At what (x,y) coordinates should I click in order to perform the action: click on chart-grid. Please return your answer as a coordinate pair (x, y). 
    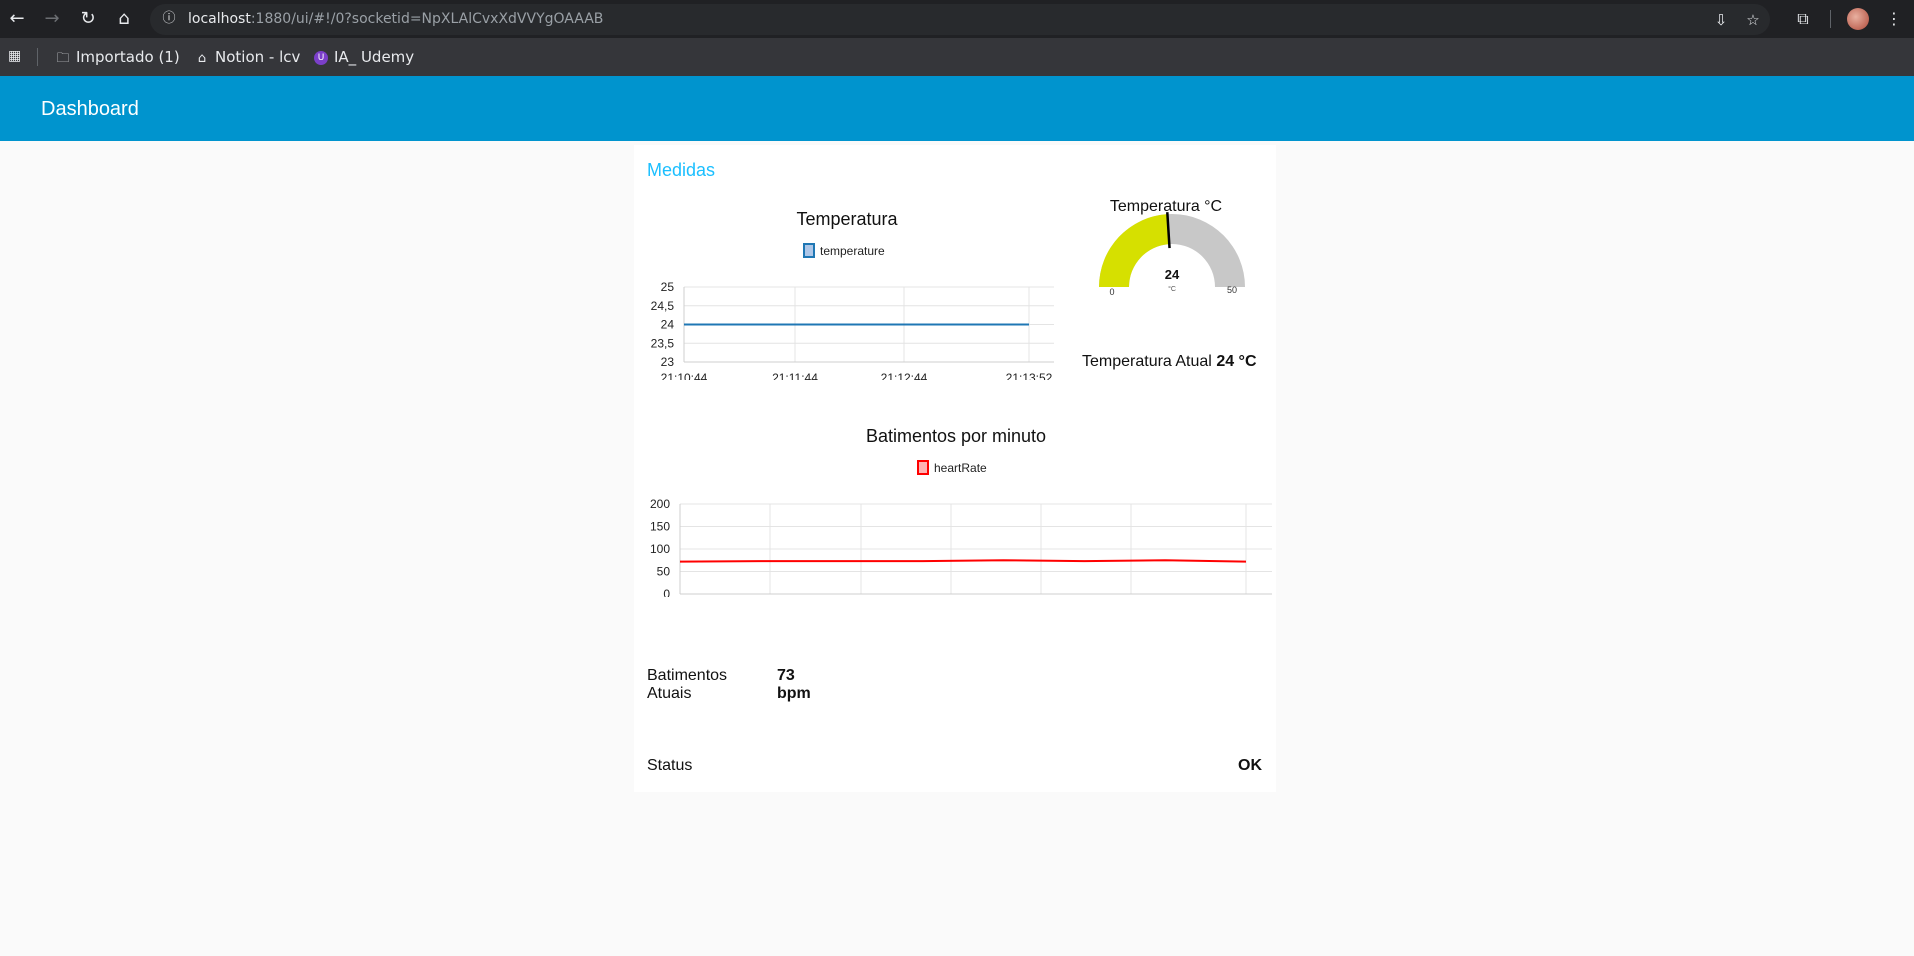
    Looking at the image, I should click on (975, 549).